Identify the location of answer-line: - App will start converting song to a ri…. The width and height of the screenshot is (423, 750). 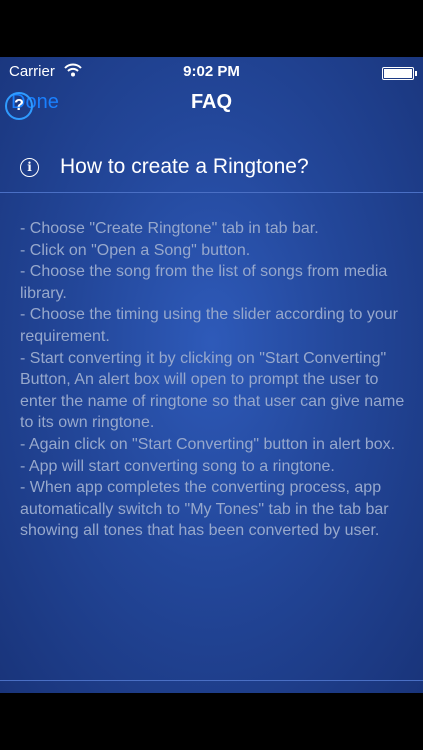
(177, 466).